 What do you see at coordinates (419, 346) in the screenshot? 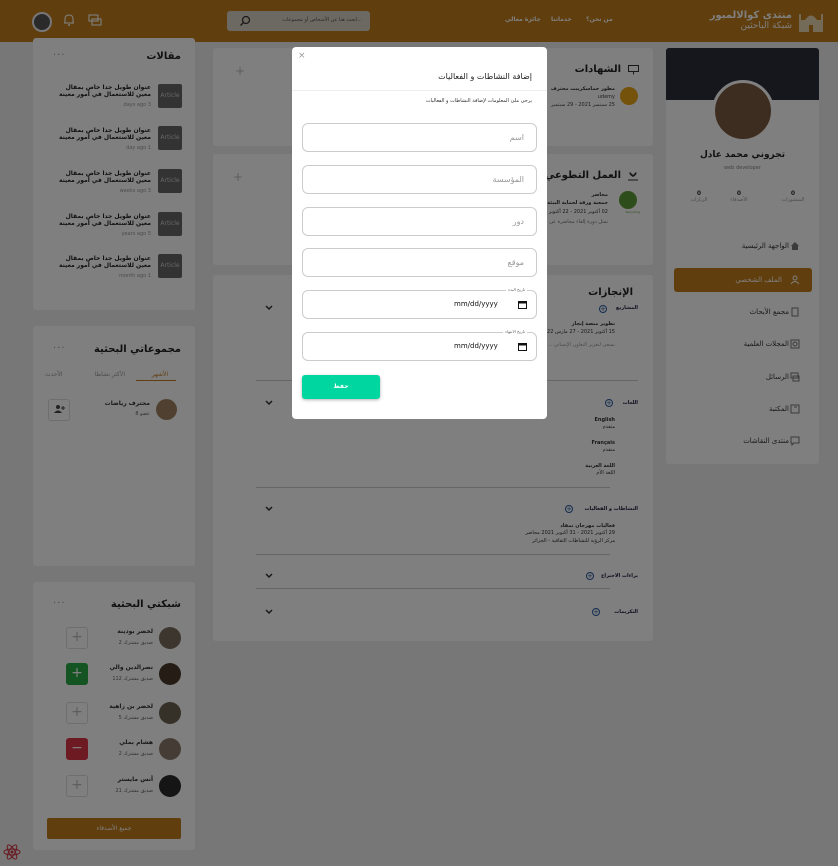
I see `end-date-input` at bounding box center [419, 346].